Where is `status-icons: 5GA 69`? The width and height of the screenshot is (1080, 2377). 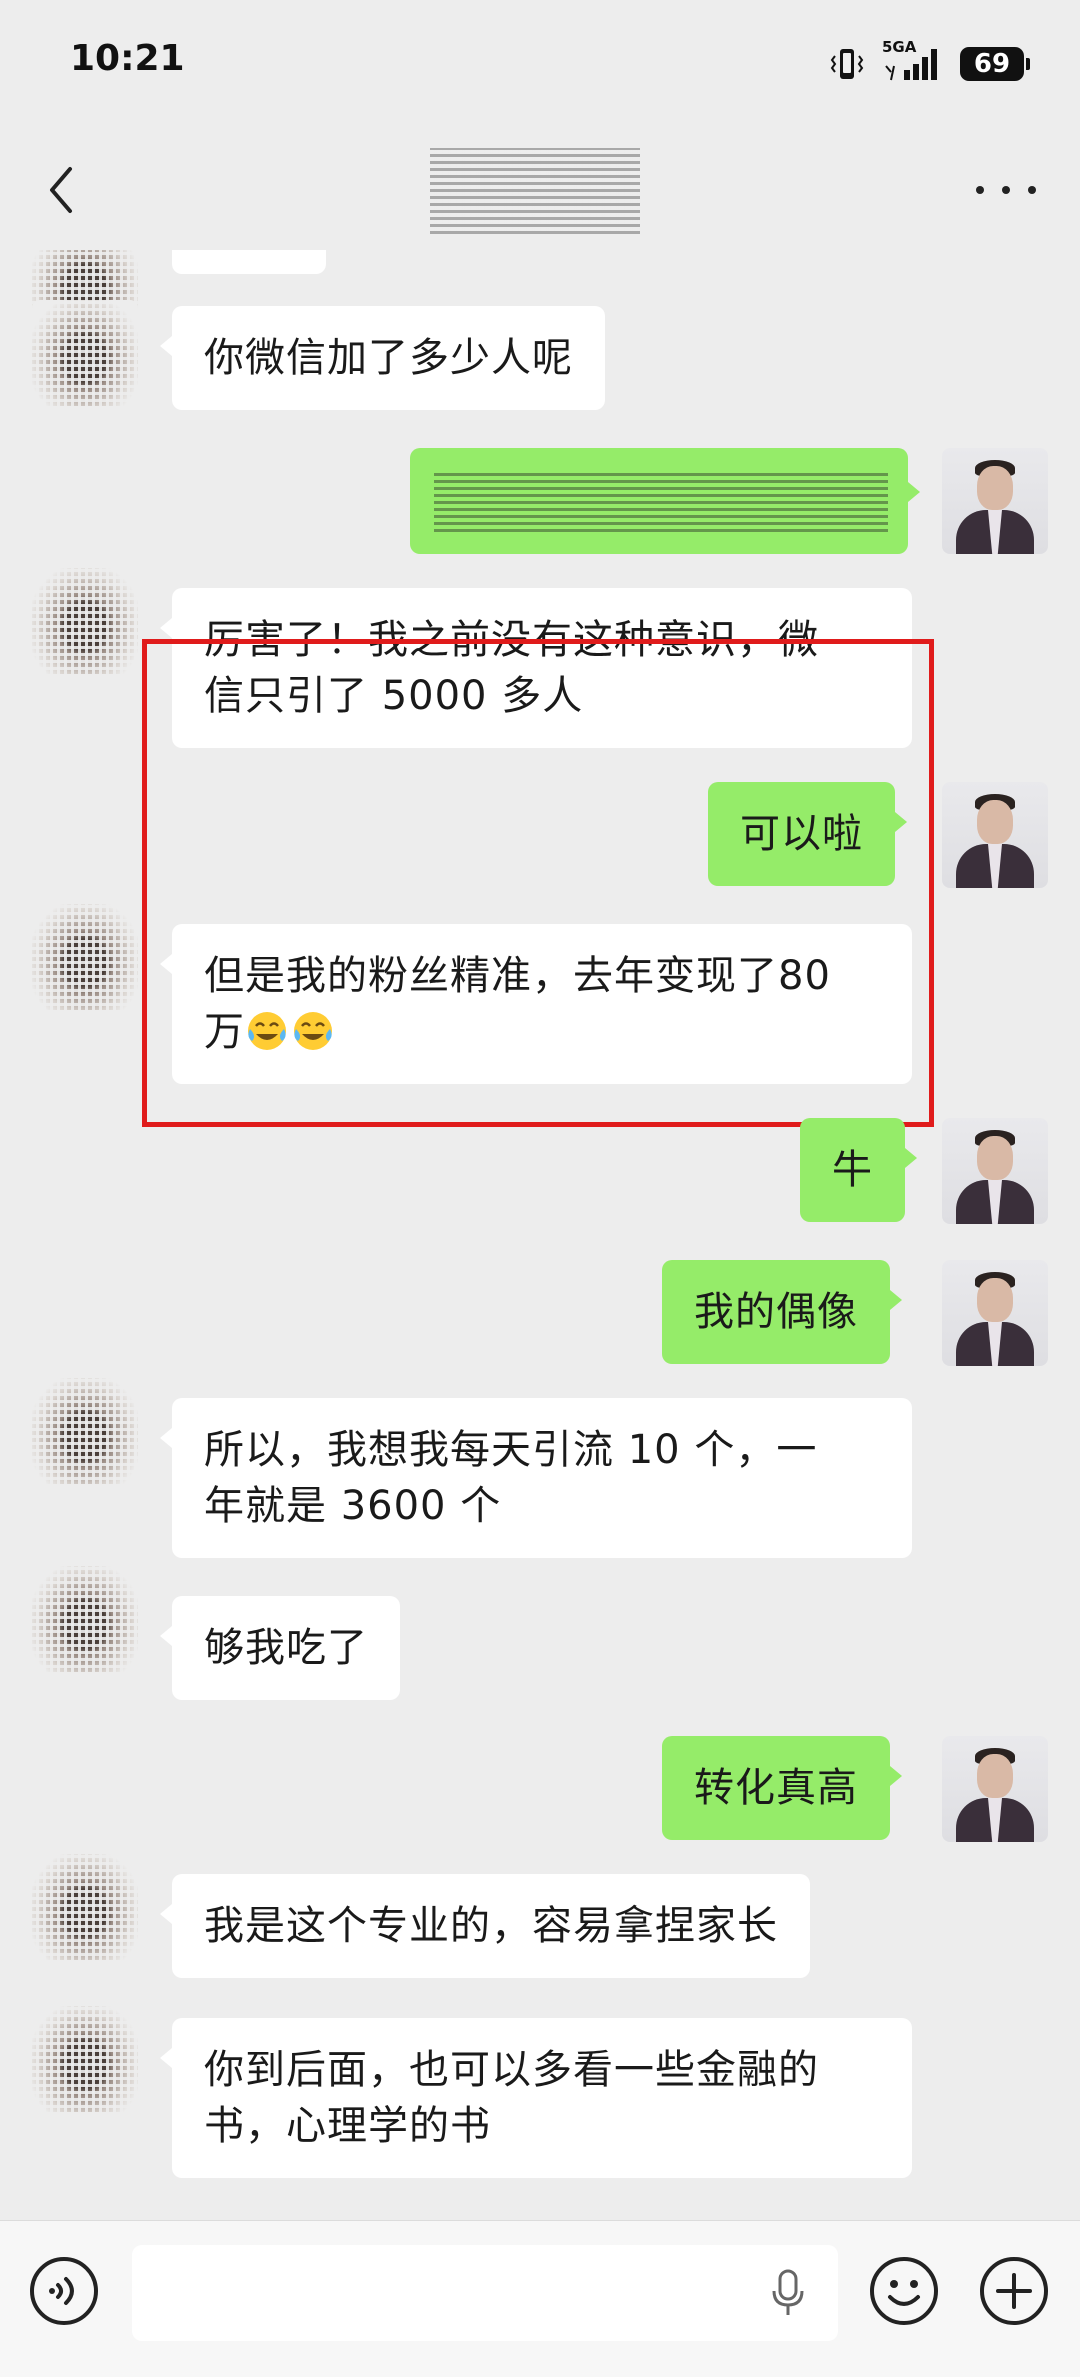 status-icons: 5GA 69 is located at coordinates (930, 61).